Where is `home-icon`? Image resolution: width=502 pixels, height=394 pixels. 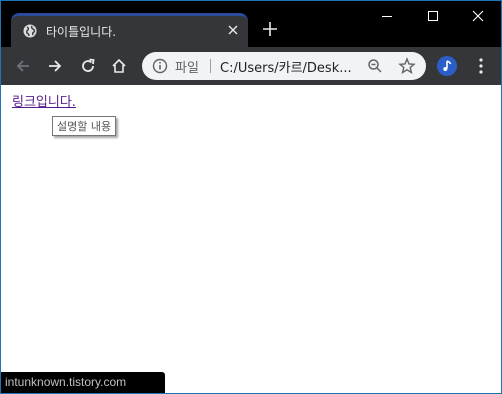 home-icon is located at coordinates (119, 66).